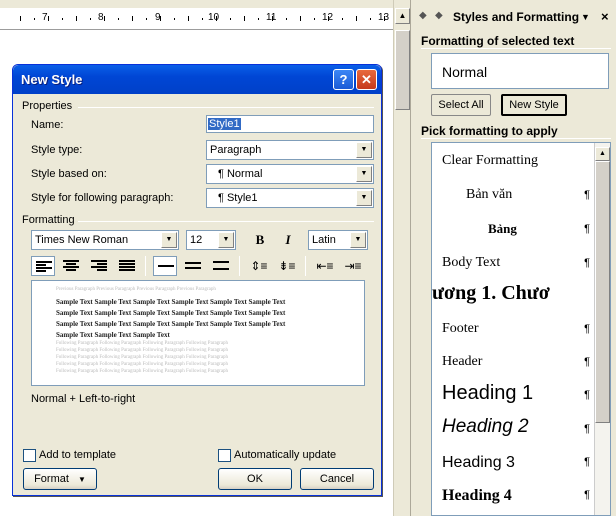 Image resolution: width=616 pixels, height=516 pixels. What do you see at coordinates (51, 479) in the screenshot?
I see `format-button-label: Format` at bounding box center [51, 479].